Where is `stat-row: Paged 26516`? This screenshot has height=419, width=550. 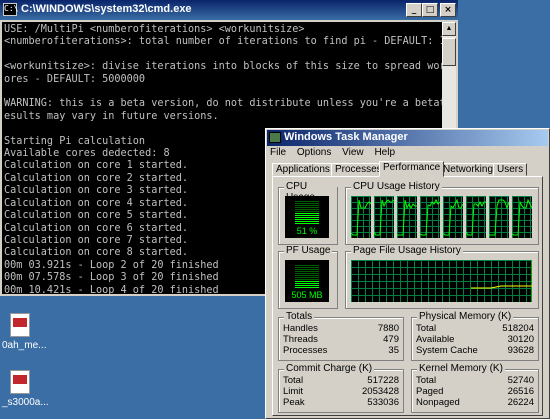 stat-row: Paged 26516 is located at coordinates (475, 391).